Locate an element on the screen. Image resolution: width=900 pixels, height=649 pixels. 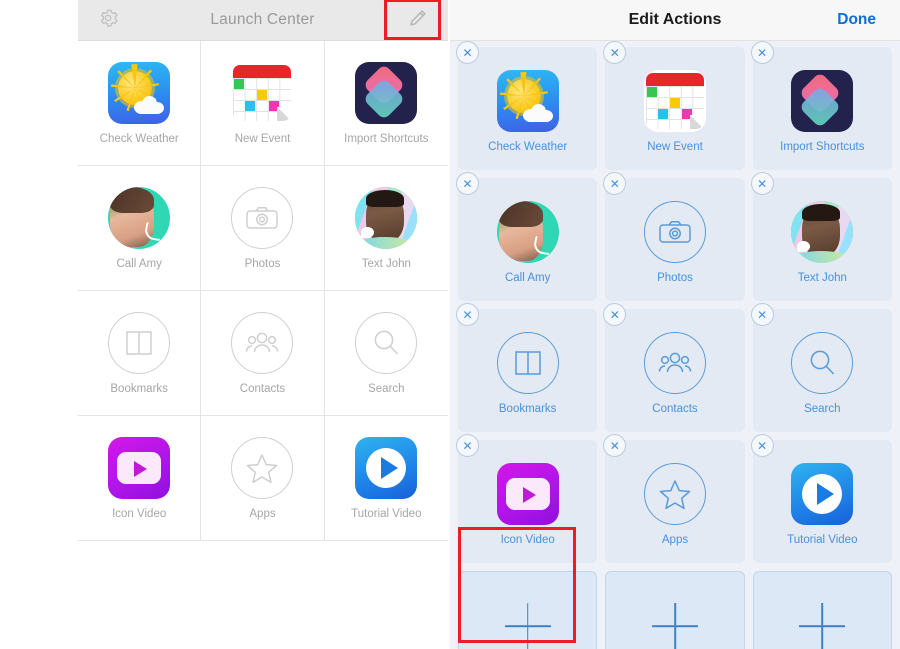
page-title: Edit Actions is located at coordinates (675, 19).